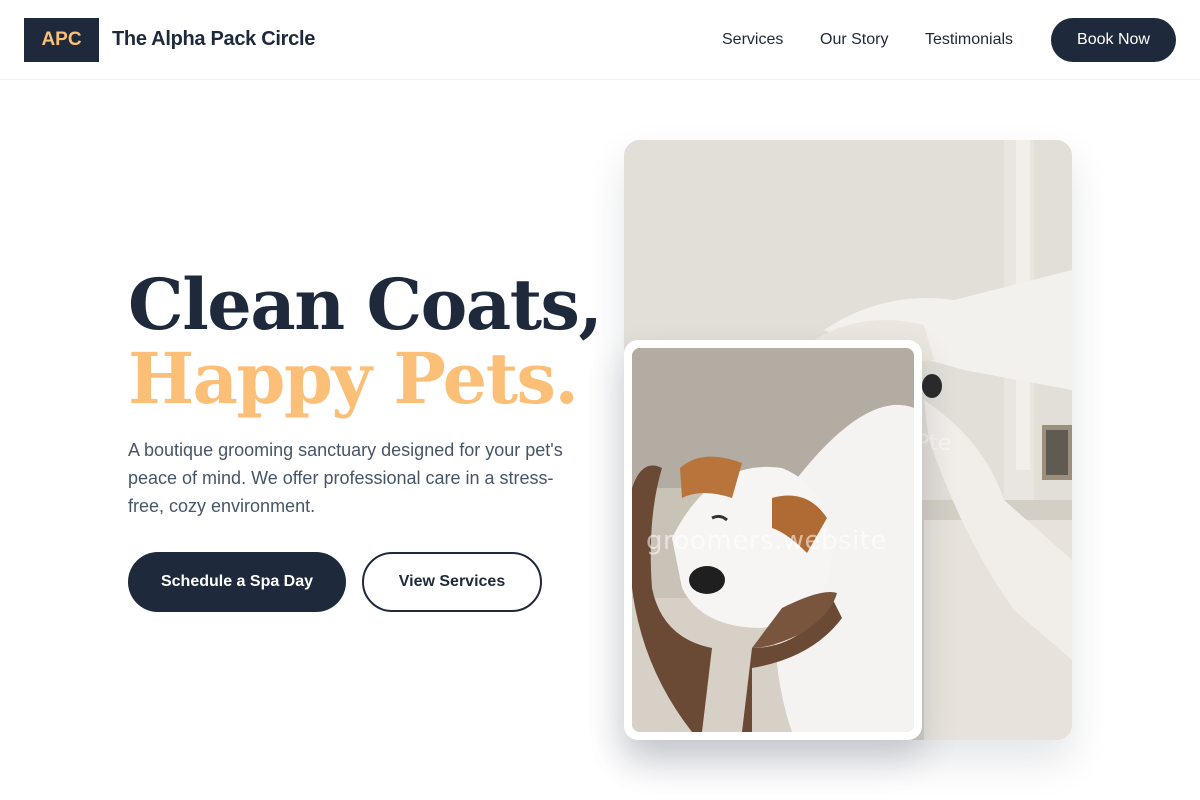  What do you see at coordinates (237, 582) in the screenshot?
I see `schedule-spa-day-button: Schedule a Spa Day` at bounding box center [237, 582].